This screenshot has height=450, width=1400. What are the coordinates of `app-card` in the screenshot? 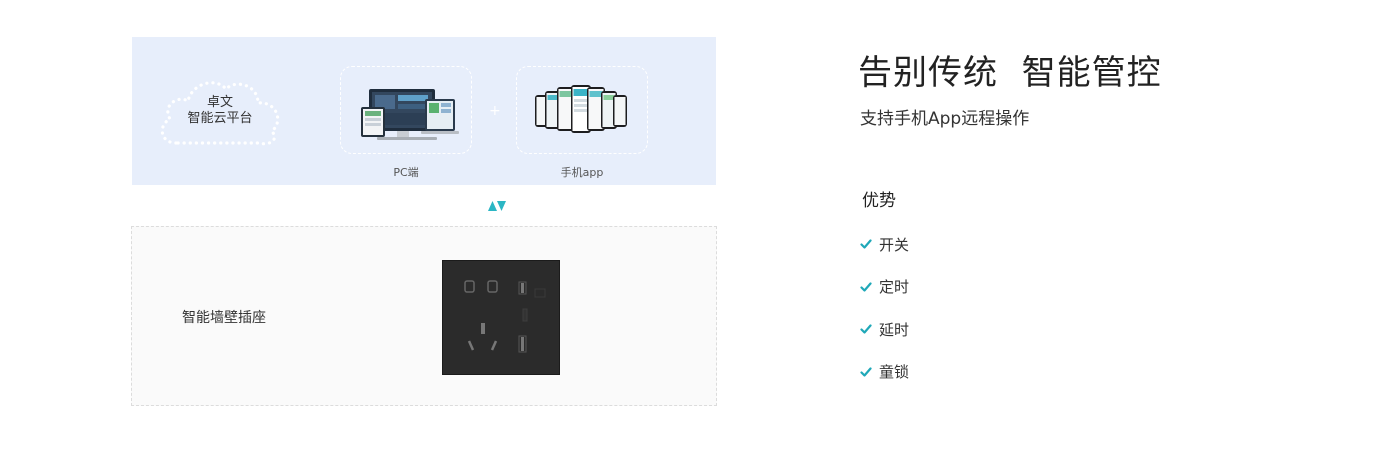 It's located at (582, 110).